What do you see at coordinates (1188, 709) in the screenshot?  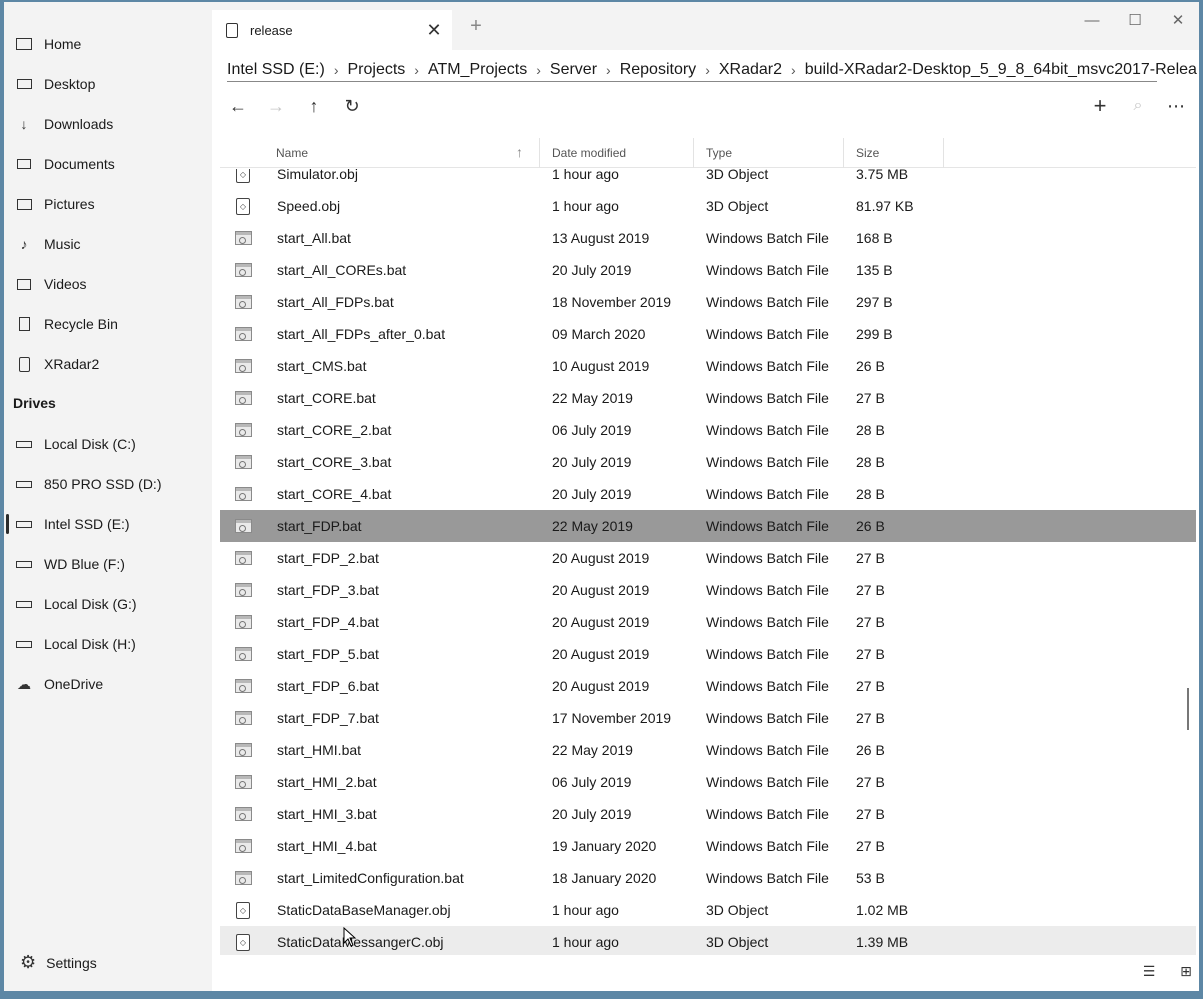 I see `scrollbar-thumb` at bounding box center [1188, 709].